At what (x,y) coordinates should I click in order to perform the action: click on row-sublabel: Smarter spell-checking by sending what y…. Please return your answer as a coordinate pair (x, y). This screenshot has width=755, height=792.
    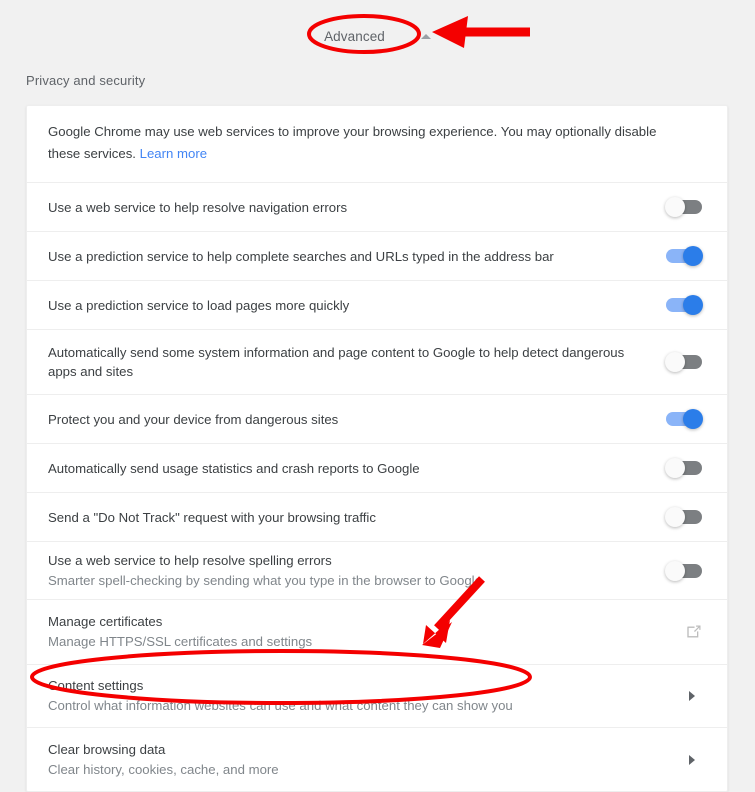
    Looking at the image, I should click on (265, 580).